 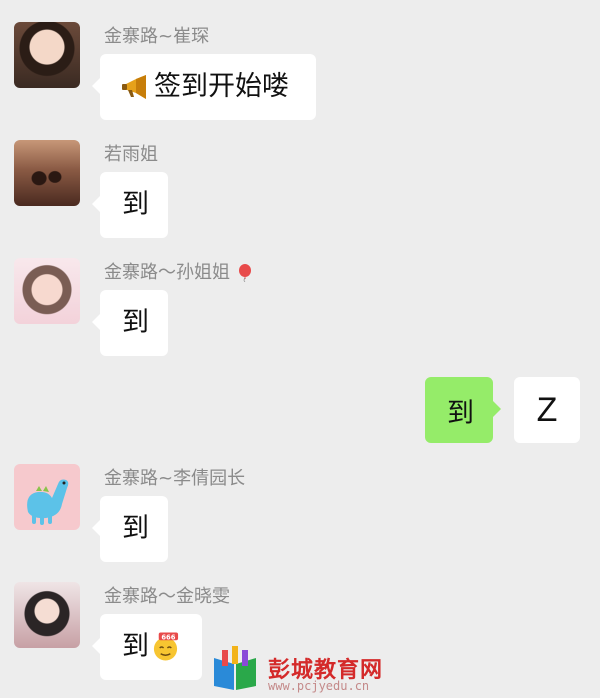 What do you see at coordinates (167, 272) in the screenshot?
I see `sender-name-text: 金寨路～孙姐姐` at bounding box center [167, 272].